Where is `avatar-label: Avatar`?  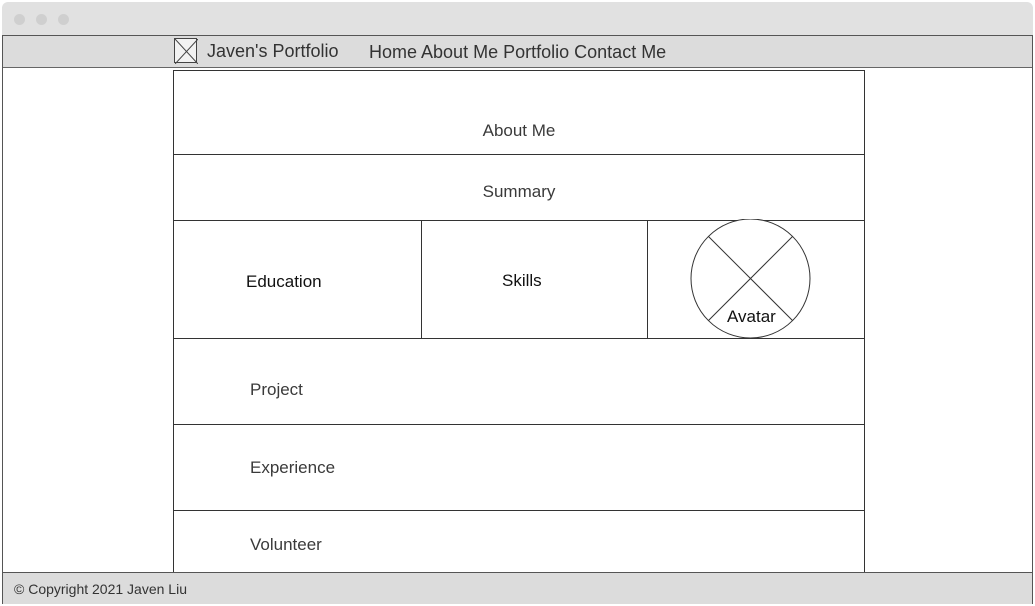 avatar-label: Avatar is located at coordinates (751, 317).